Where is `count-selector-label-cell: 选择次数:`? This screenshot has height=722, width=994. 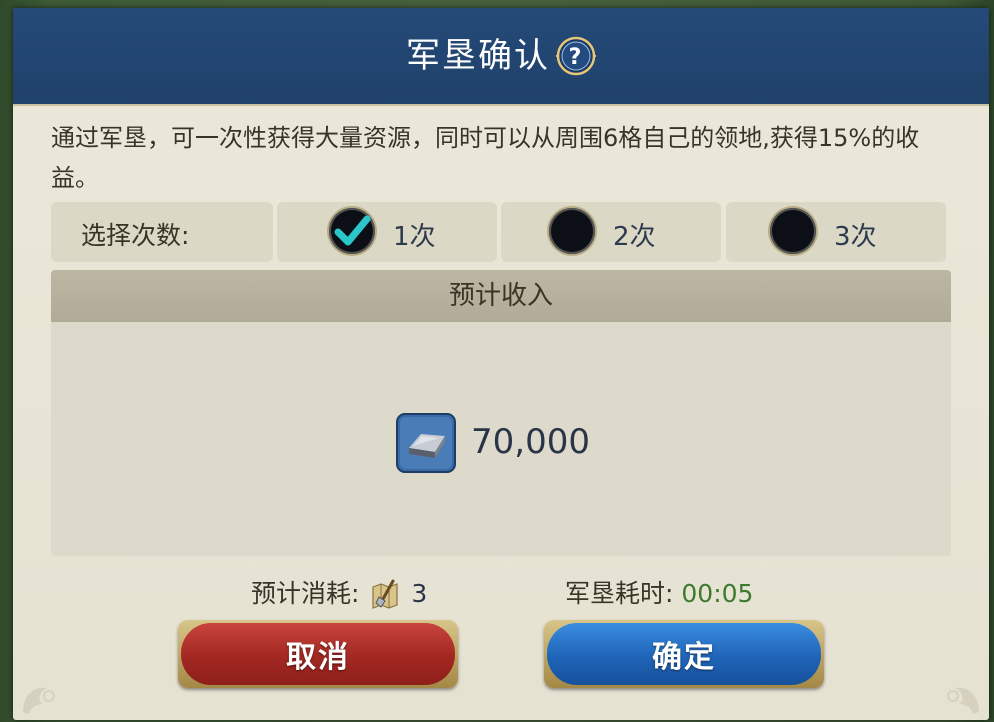 count-selector-label-cell: 选择次数: is located at coordinates (162, 232).